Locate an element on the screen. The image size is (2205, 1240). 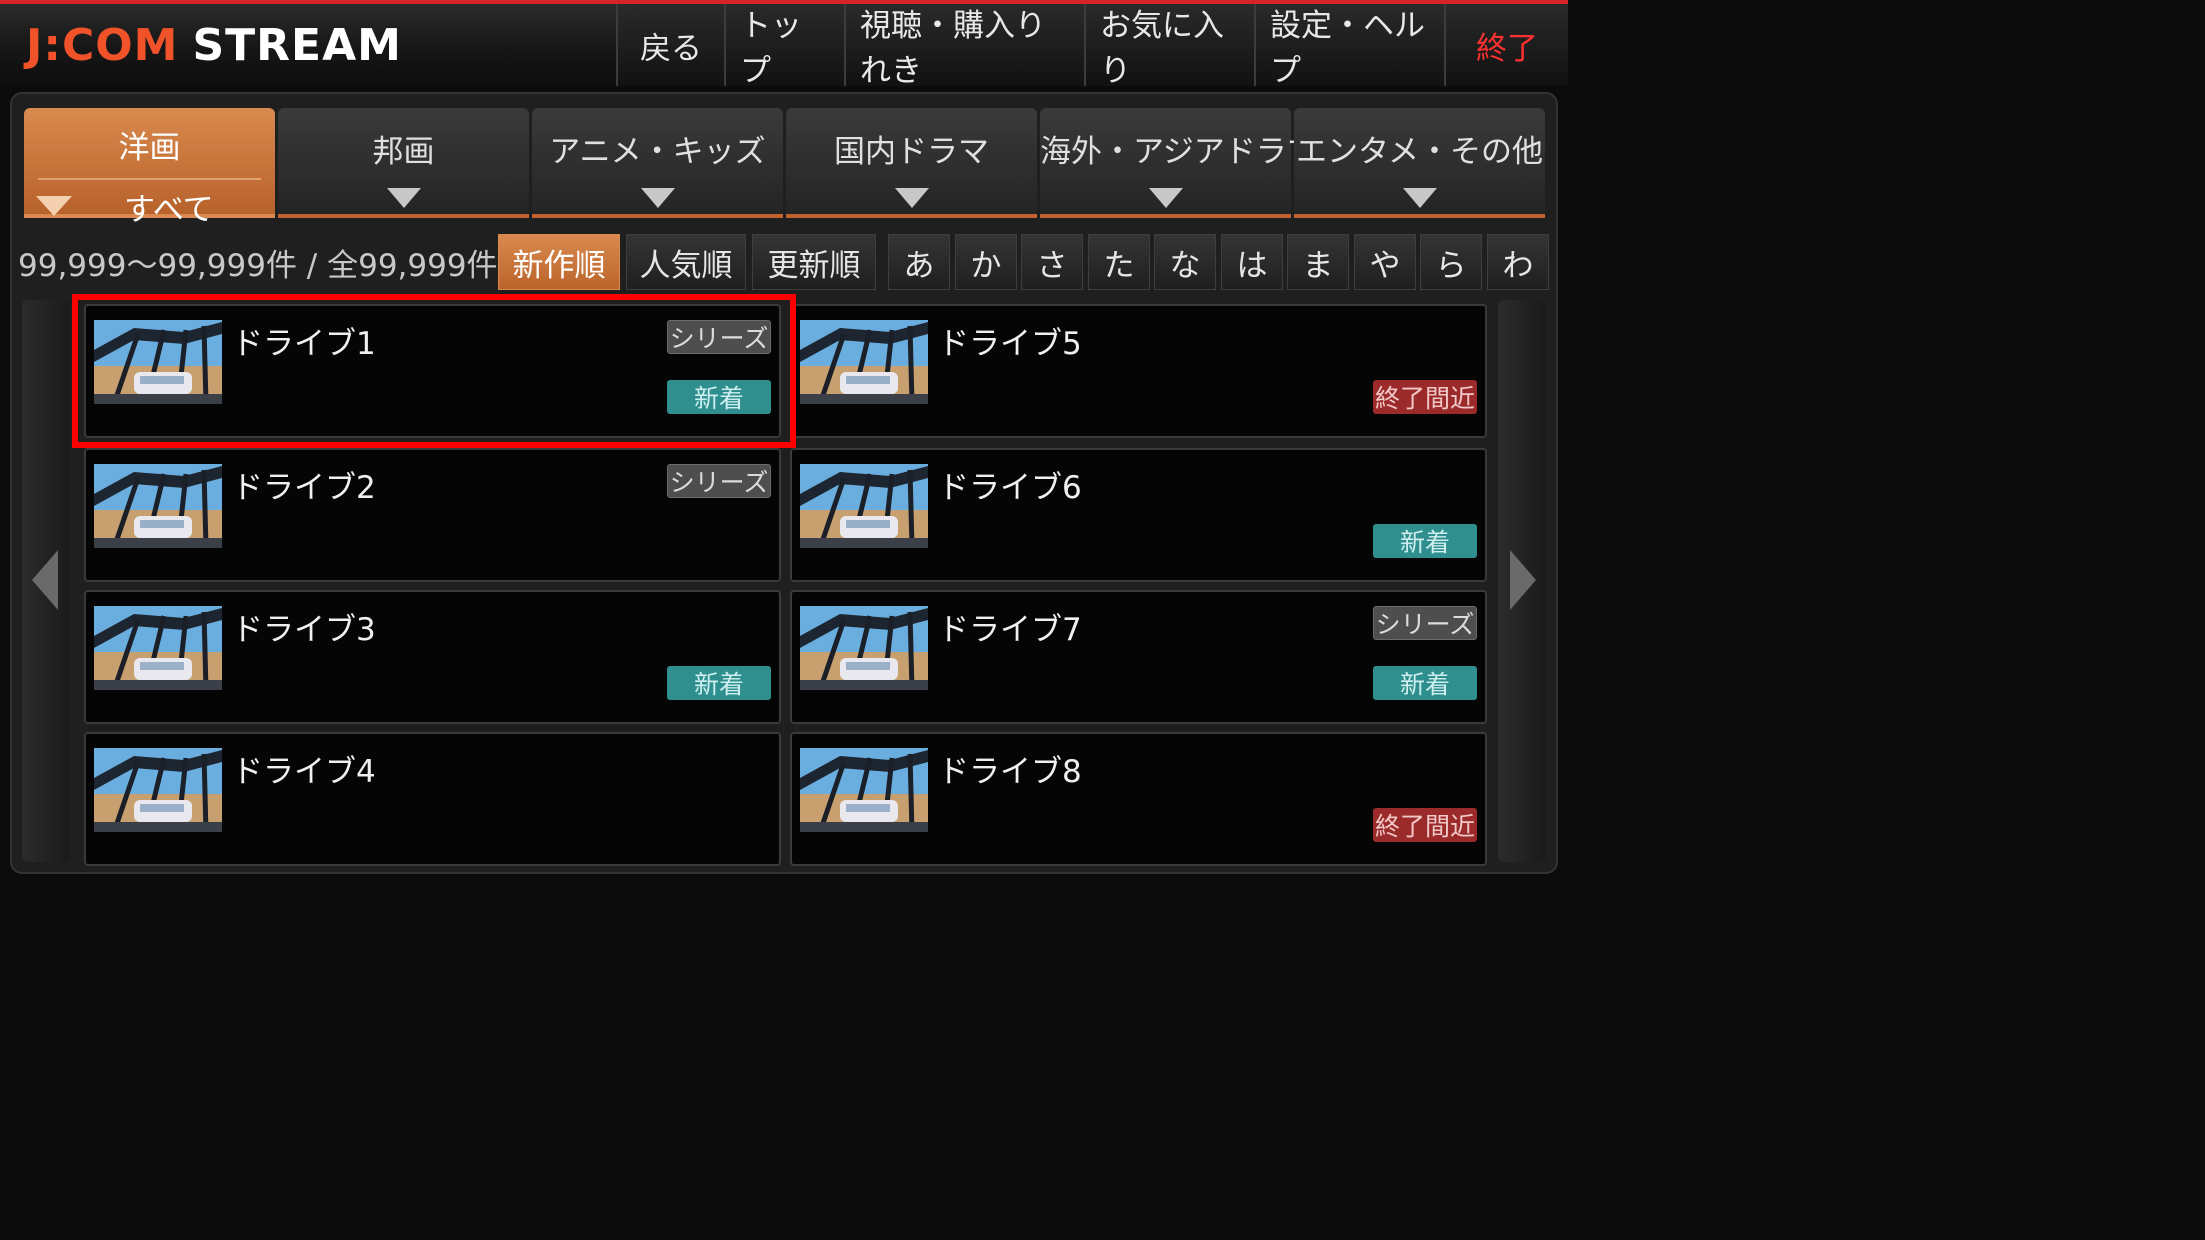
jcom-stream-logo: J:COM STREAM is located at coordinates (214, 45).